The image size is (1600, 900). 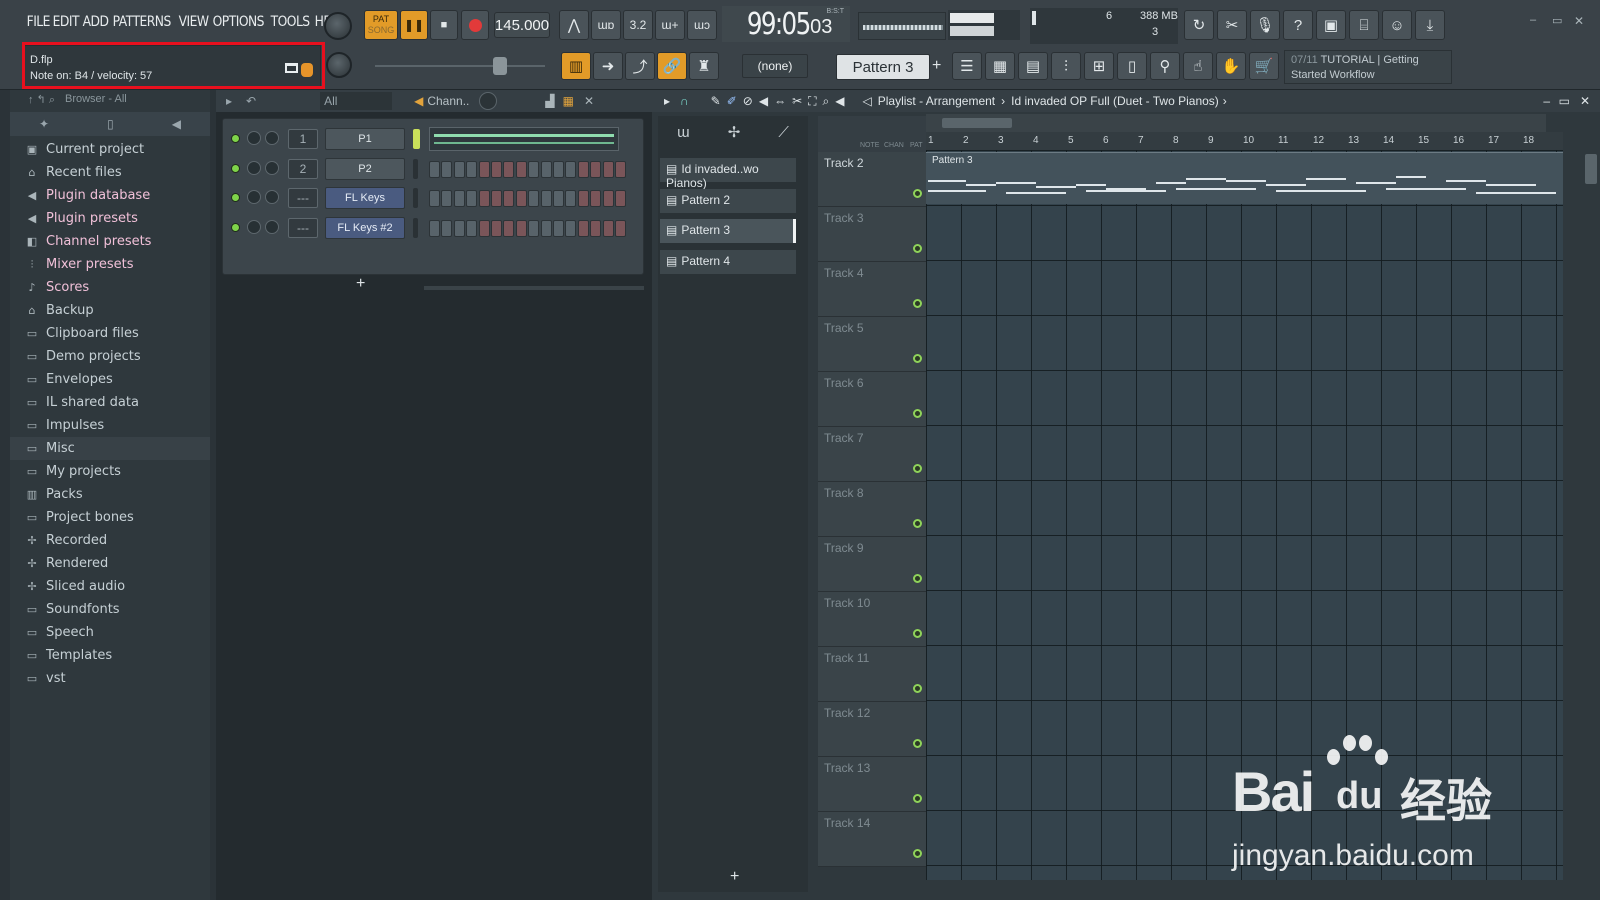 I want to click on microphone-icon: 🎙, so click(x=1265, y=25).